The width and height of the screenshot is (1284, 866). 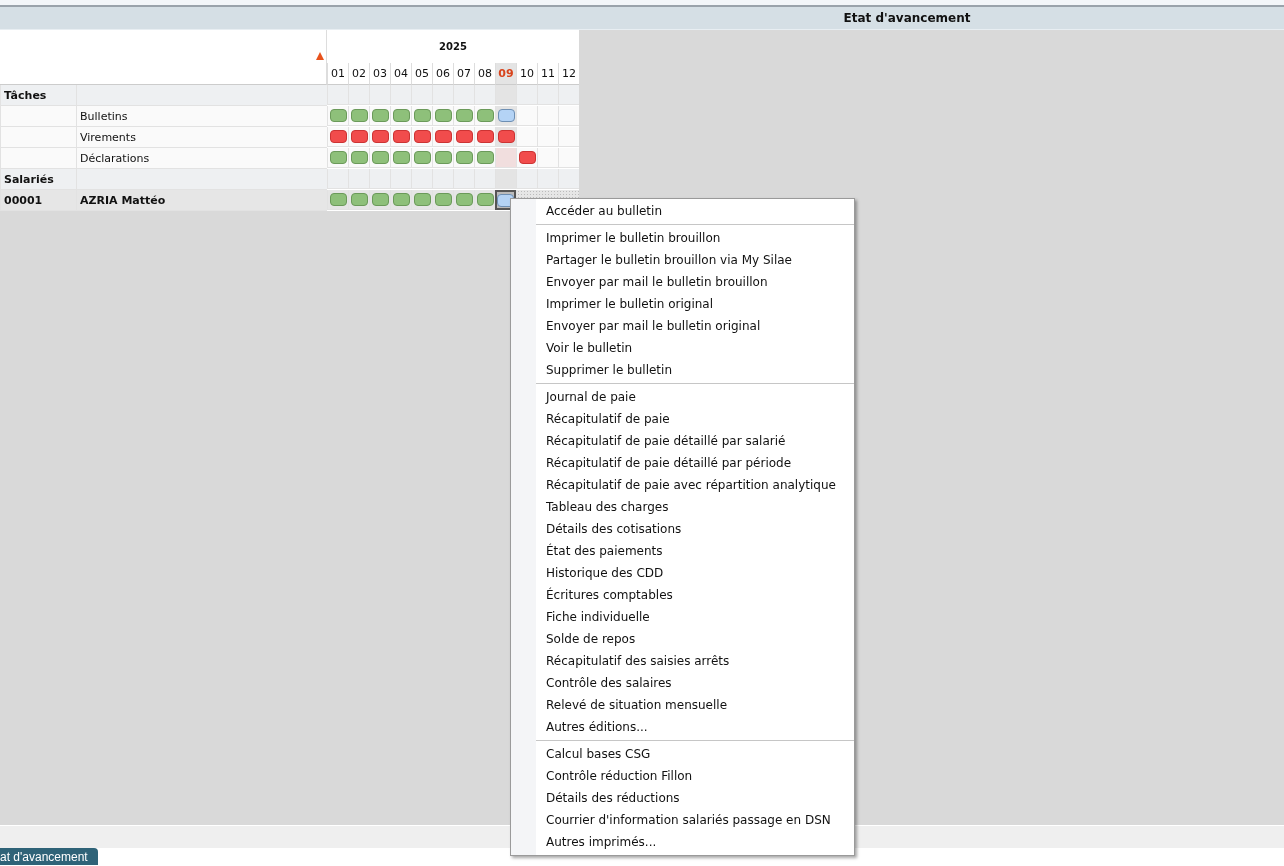 I want to click on row-code: Salariés, so click(x=29, y=179).